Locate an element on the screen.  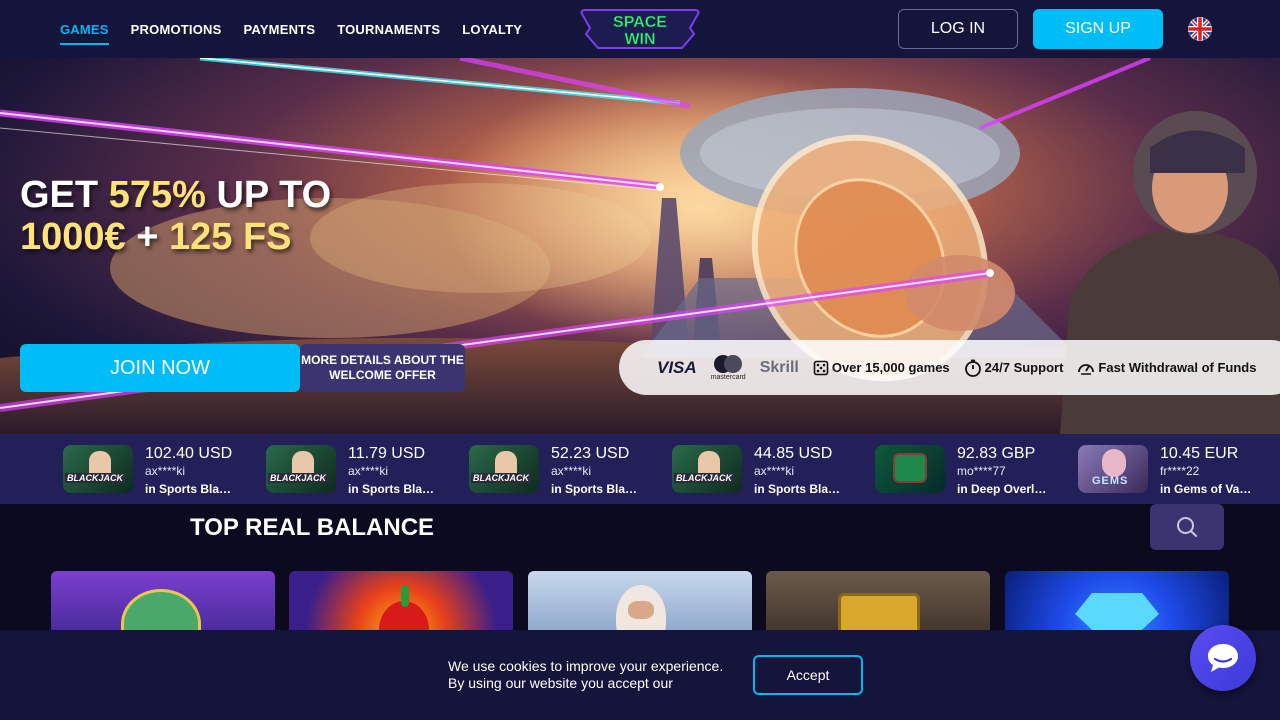
dice-icon is located at coordinates (821, 367).